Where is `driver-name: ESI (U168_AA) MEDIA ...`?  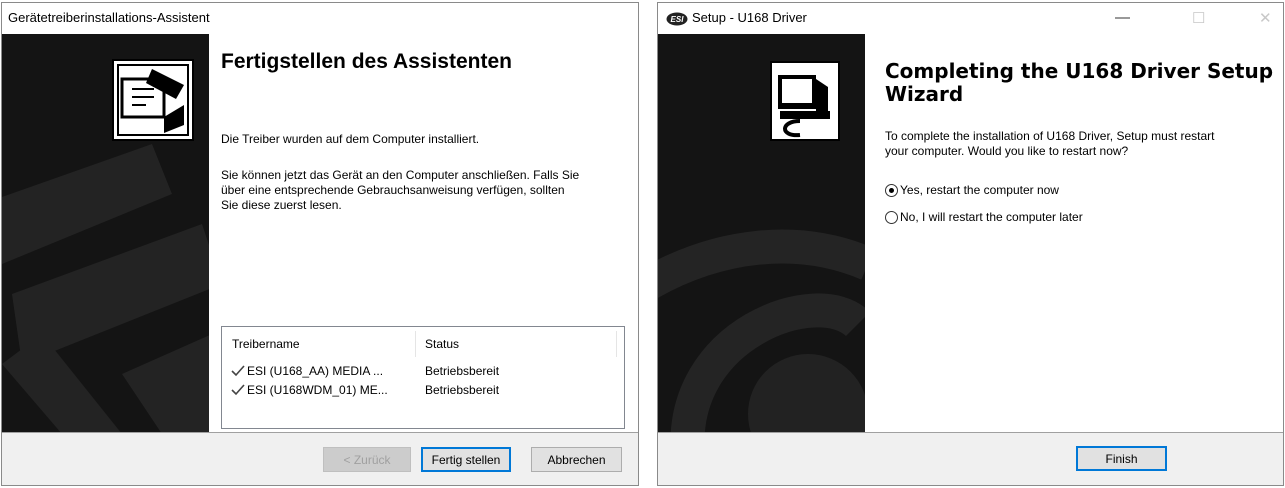
driver-name: ESI (U168_AA) MEDIA ... is located at coordinates (315, 371).